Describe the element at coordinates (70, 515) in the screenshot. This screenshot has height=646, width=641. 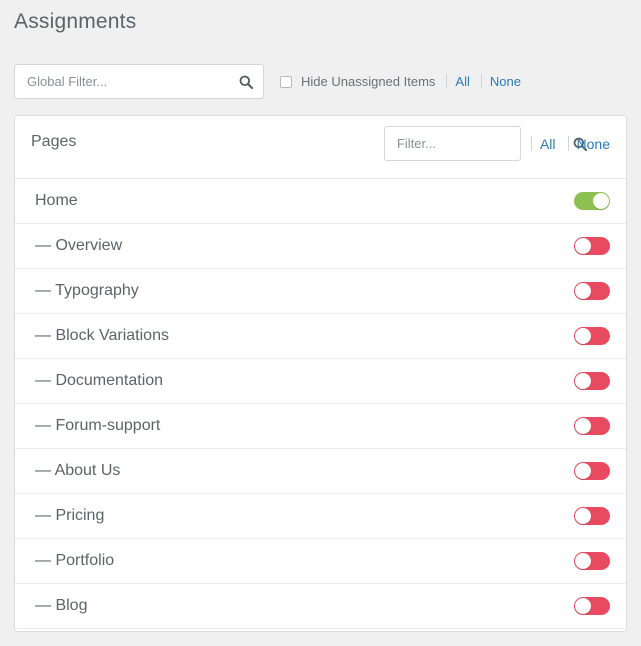
I see `page-label: — Pricing` at that location.